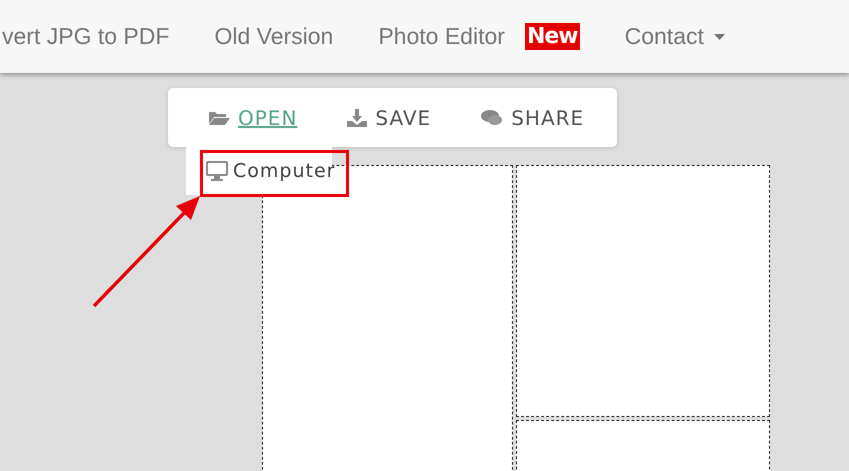 This screenshot has height=471, width=849. I want to click on nav-link: Photo Editor, so click(441, 36).